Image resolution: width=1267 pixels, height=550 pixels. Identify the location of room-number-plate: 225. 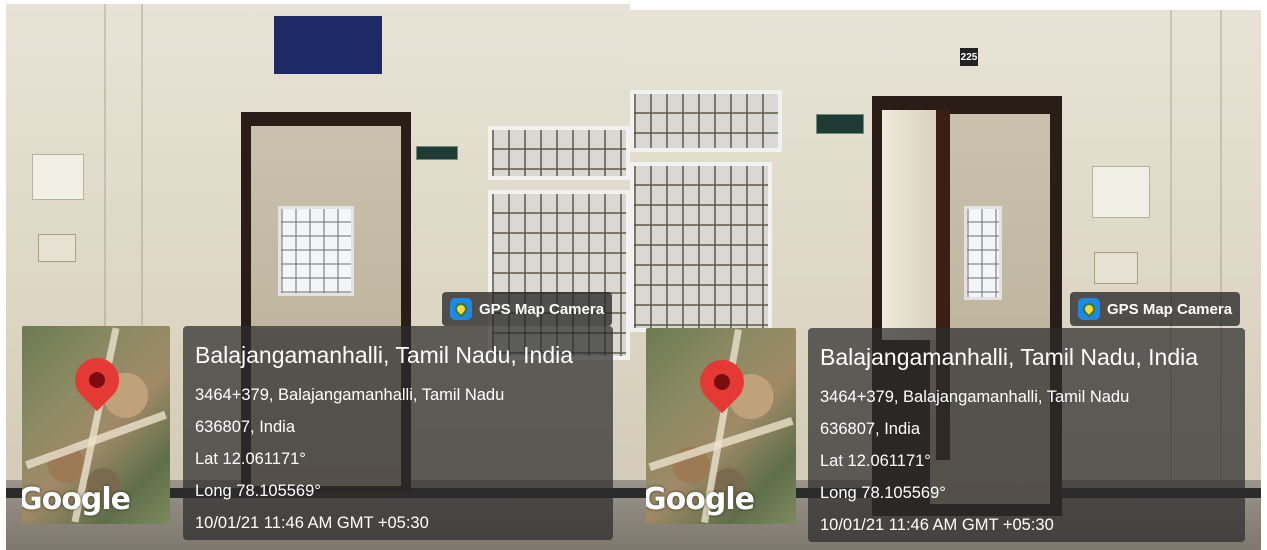
(969, 57).